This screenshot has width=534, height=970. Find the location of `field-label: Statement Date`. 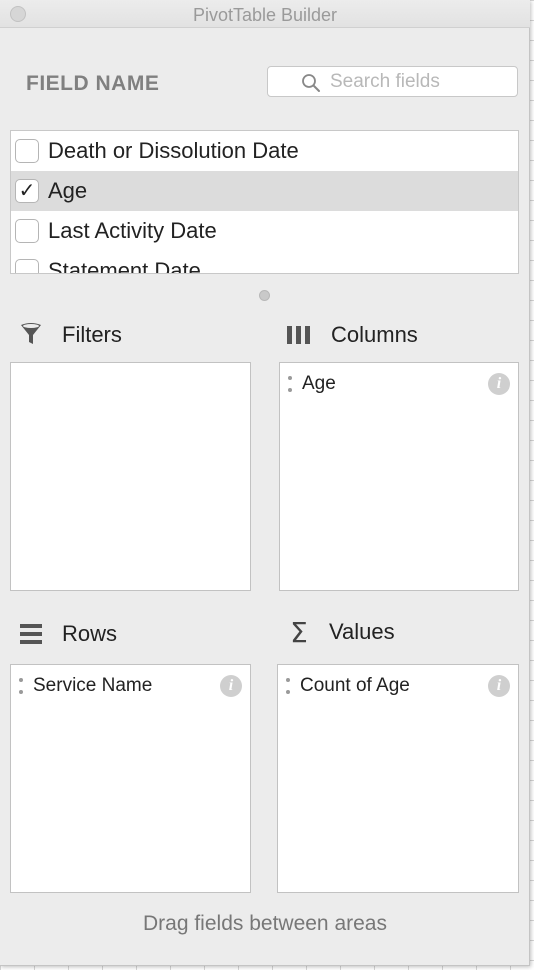

field-label: Statement Date is located at coordinates (124, 266).